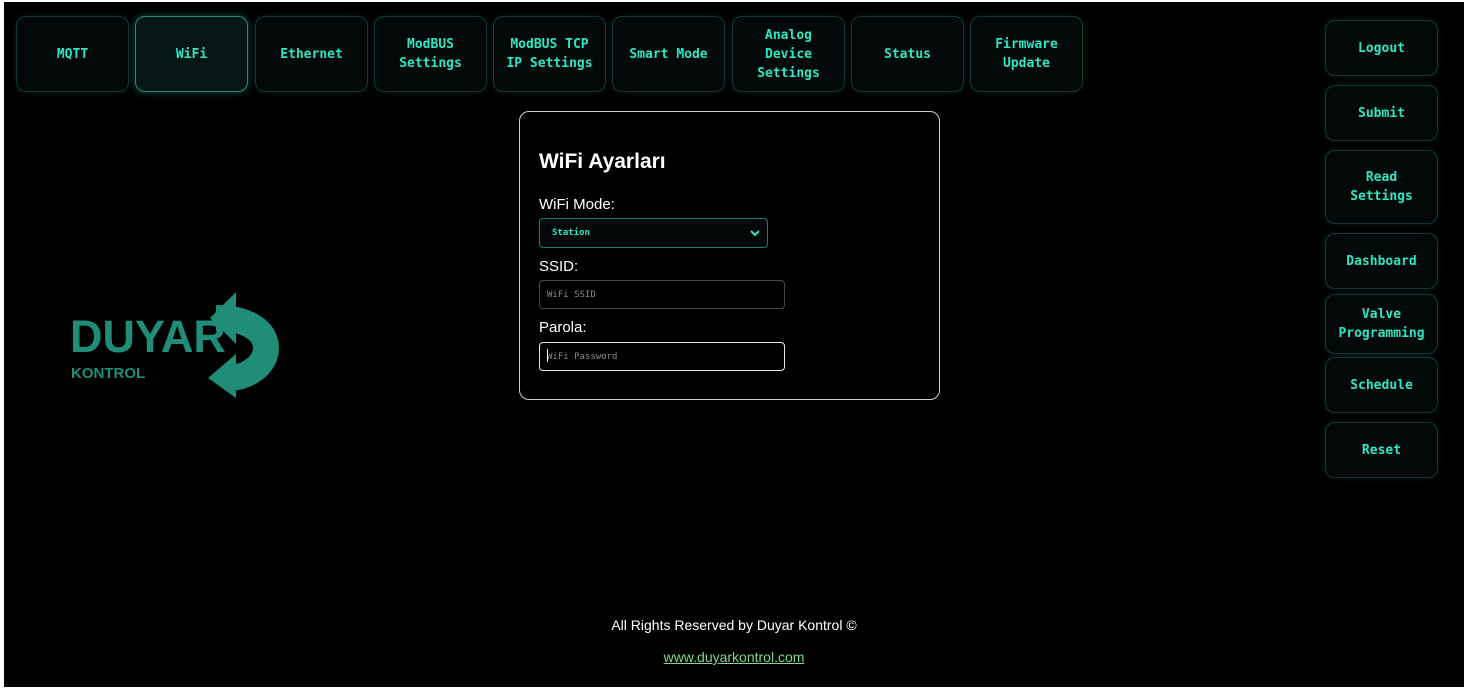 This screenshot has height=689, width=1470. I want to click on text-caret, so click(547, 355).